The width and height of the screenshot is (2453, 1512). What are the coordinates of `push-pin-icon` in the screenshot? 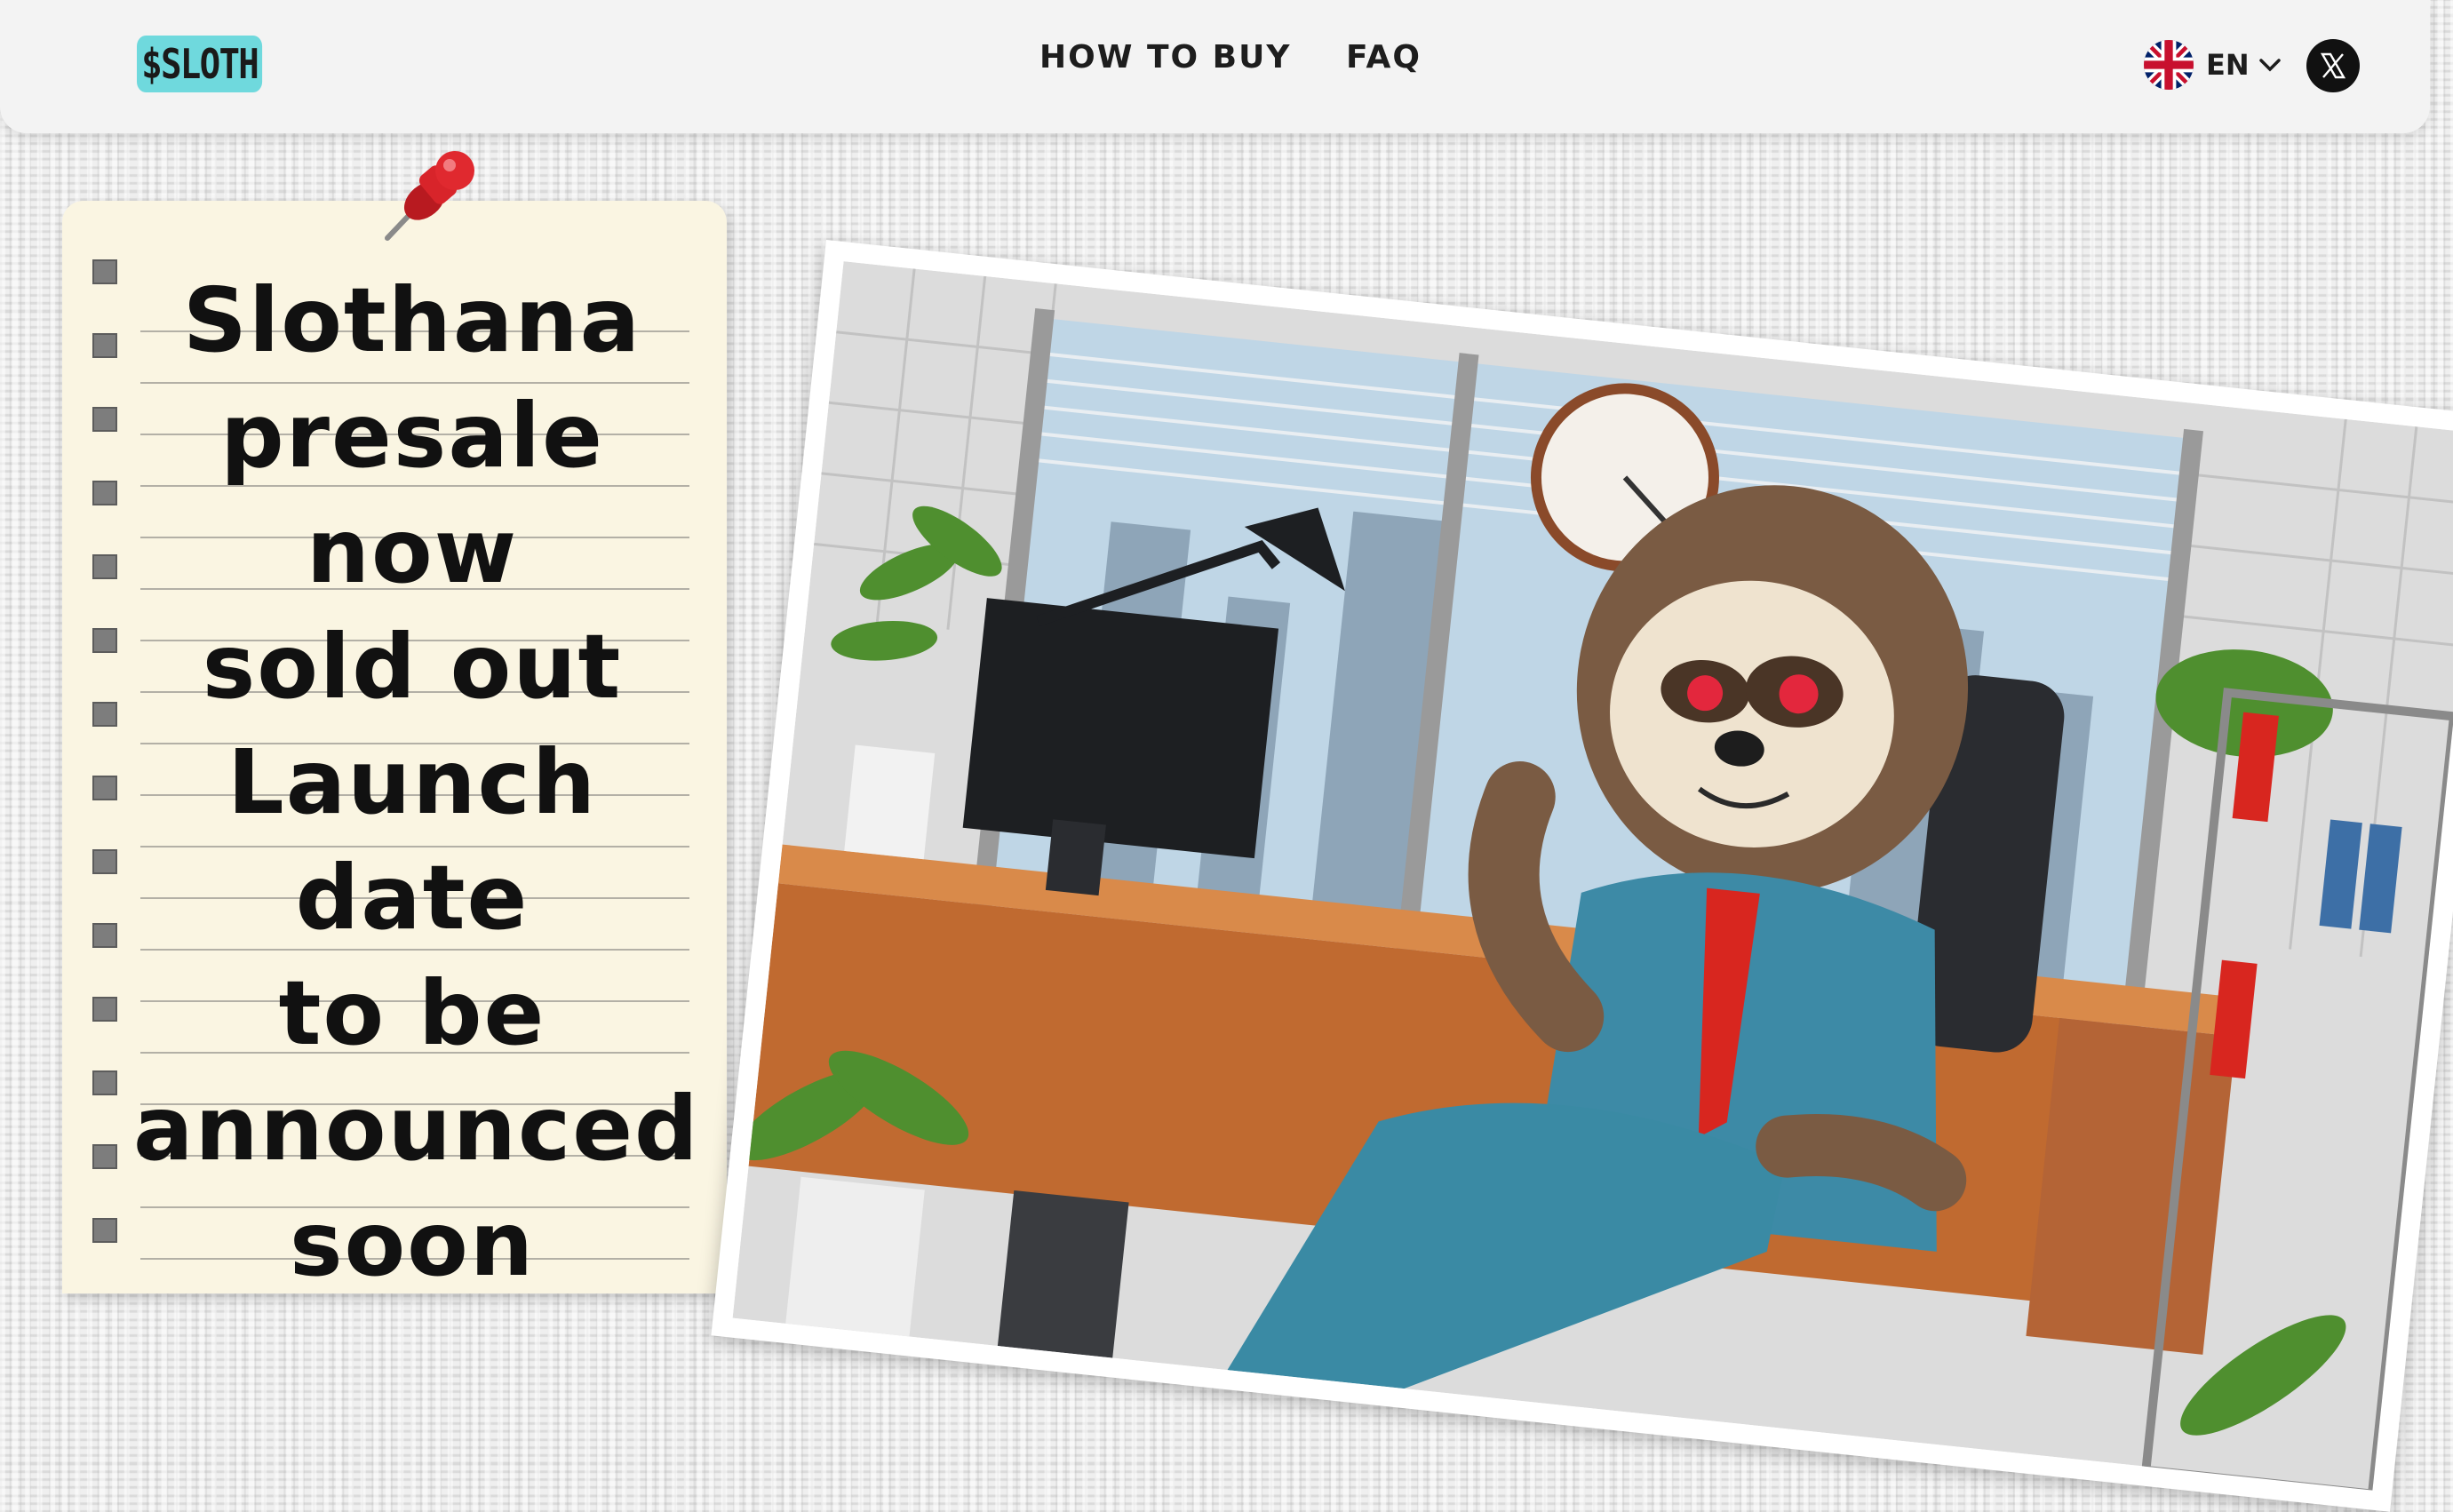 It's located at (429, 196).